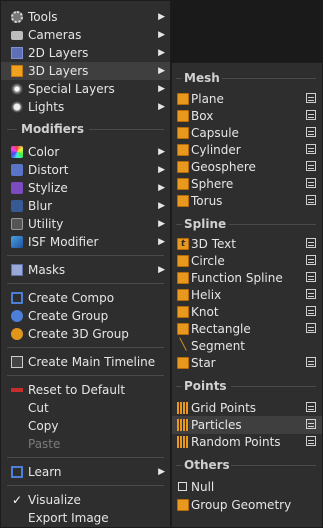 The image size is (323, 528). I want to click on special-layer-icon, so click(17, 89).